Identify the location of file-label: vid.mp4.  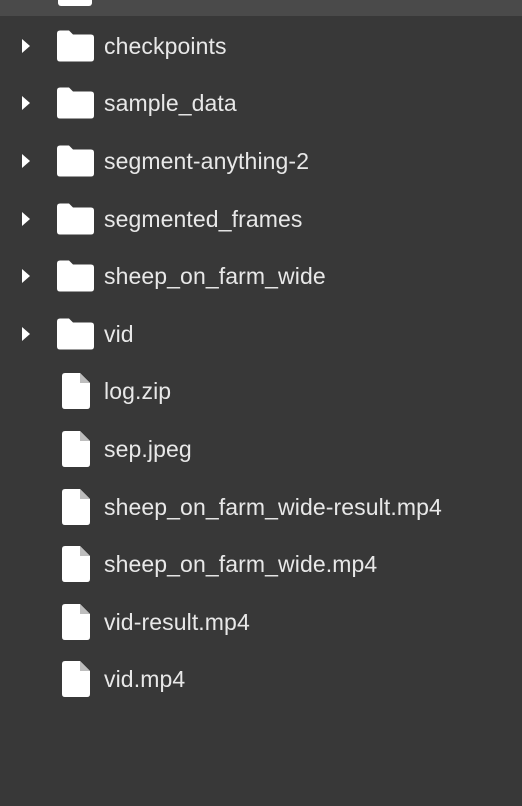
(145, 679).